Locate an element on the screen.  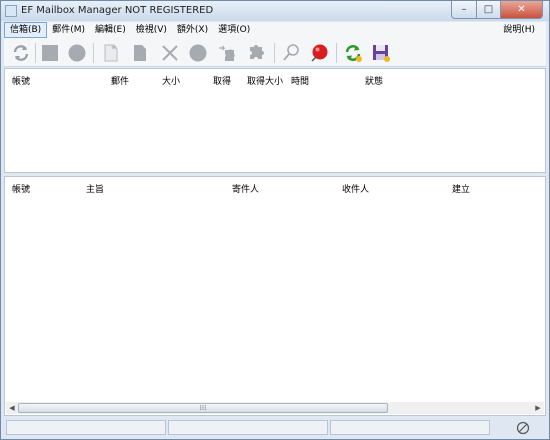
scrollbar-thumb: ⁞⁞⁞ is located at coordinates (203, 408).